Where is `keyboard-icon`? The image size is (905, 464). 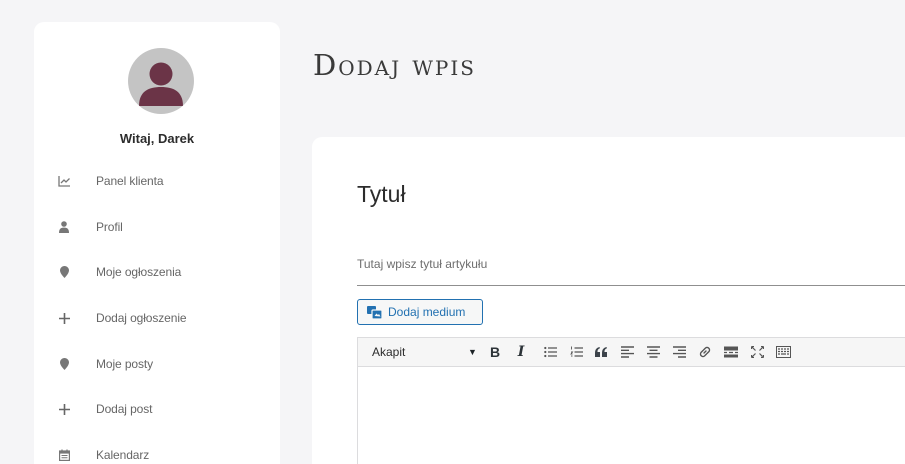
keyboard-icon is located at coordinates (783, 352).